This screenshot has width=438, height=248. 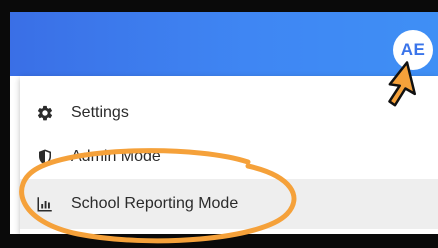 I want to click on user-avatar: AE, so click(x=413, y=50).